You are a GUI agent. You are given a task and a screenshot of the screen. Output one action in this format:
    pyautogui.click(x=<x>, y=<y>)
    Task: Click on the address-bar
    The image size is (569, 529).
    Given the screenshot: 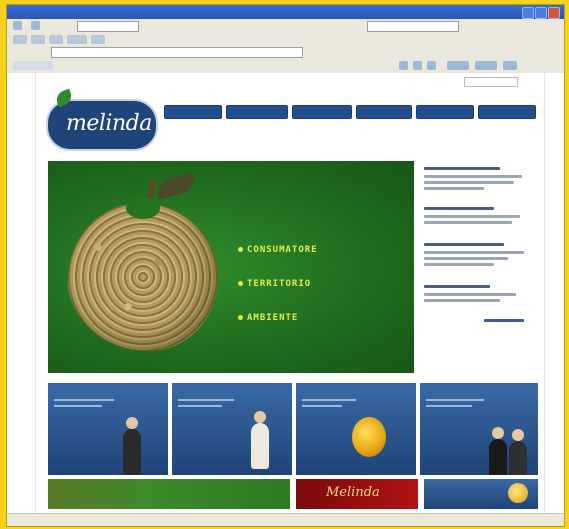 What is the action you would take?
    pyautogui.click(x=285, y=52)
    